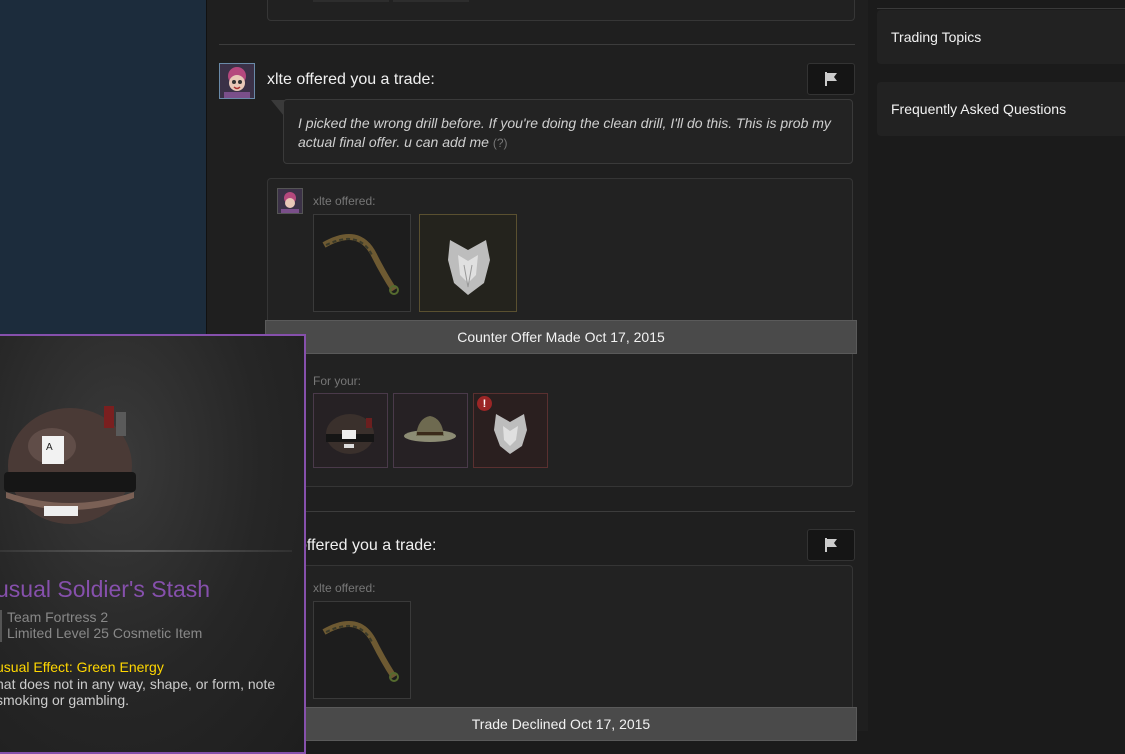  What do you see at coordinates (70, 465) in the screenshot?
I see `soldier-stash-item-image: A` at bounding box center [70, 465].